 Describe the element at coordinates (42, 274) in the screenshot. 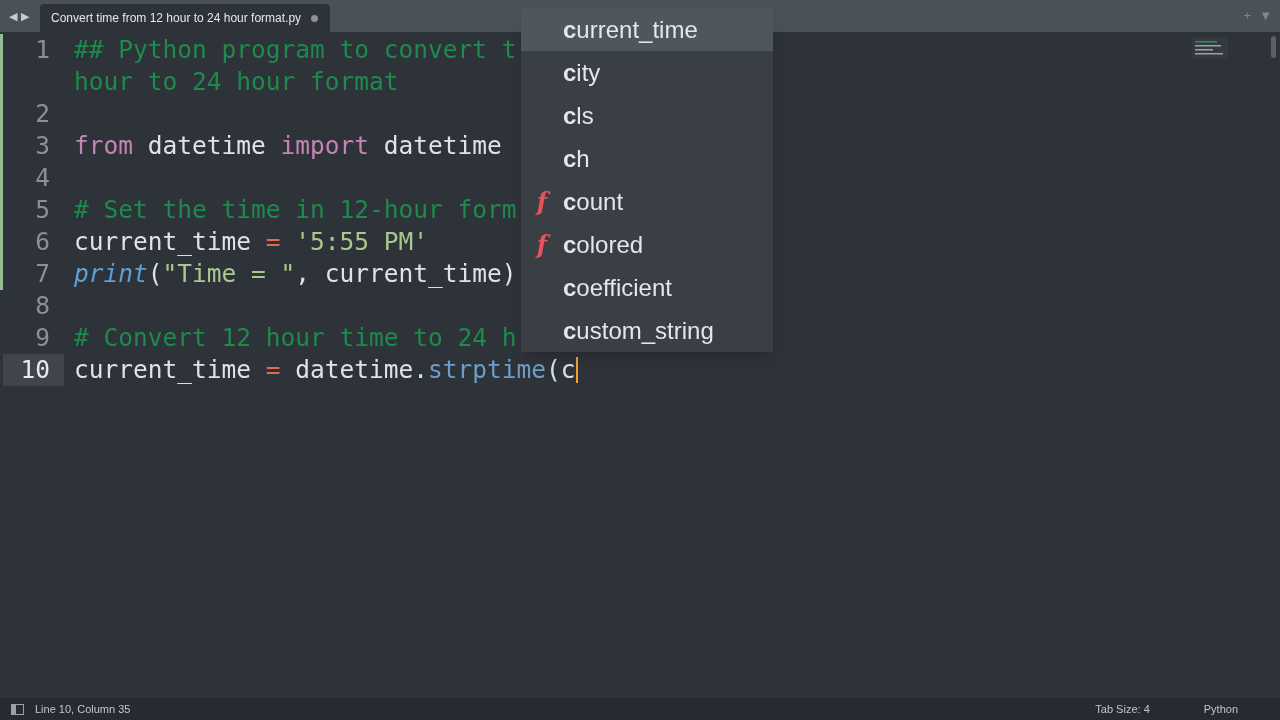

I see `line-number: 7` at that location.